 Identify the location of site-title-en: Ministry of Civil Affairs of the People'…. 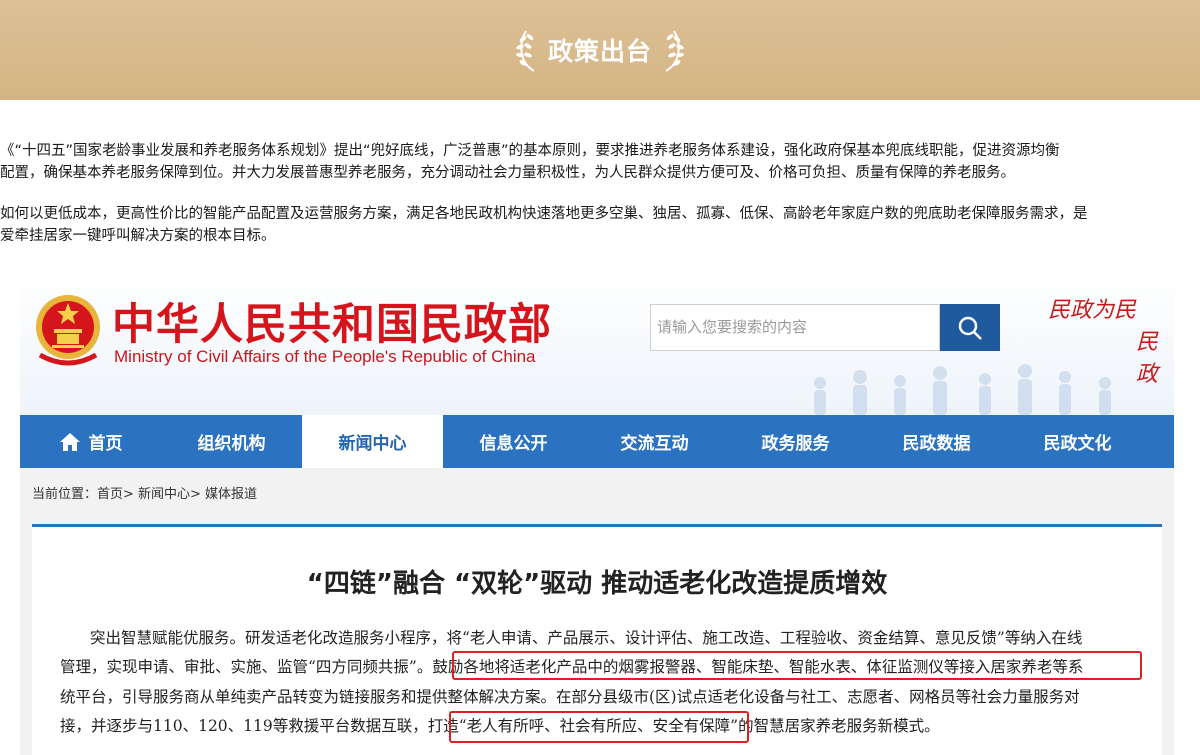
(325, 356).